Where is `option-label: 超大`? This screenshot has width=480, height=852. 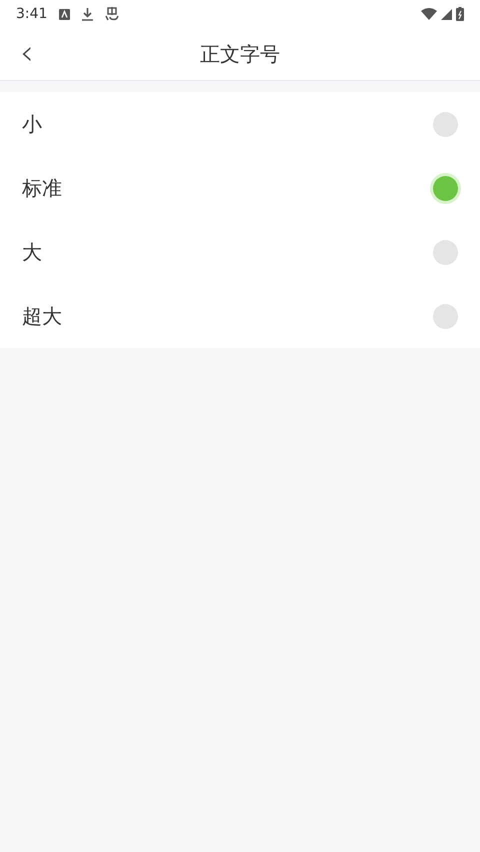 option-label: 超大 is located at coordinates (42, 316).